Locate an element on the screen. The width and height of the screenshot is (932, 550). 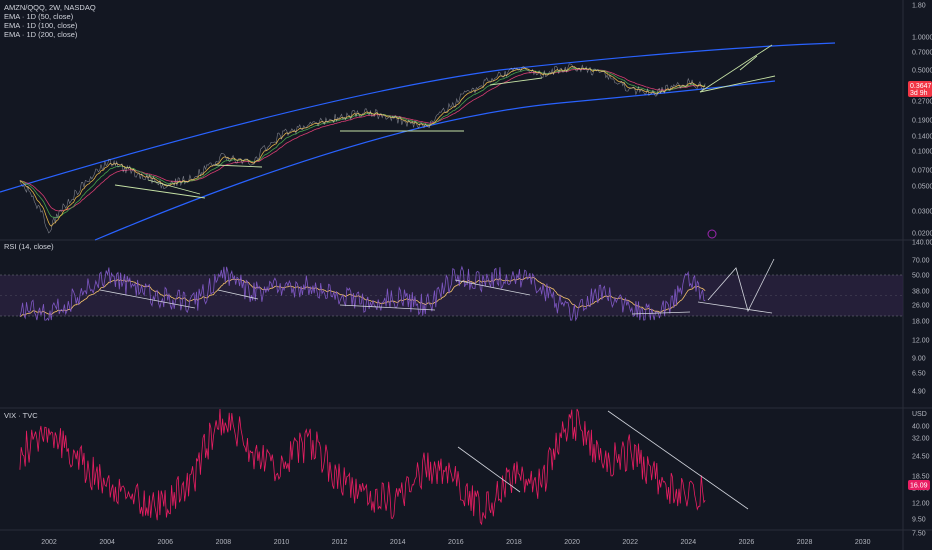
x-tick-label: 2012 is located at coordinates (340, 542).